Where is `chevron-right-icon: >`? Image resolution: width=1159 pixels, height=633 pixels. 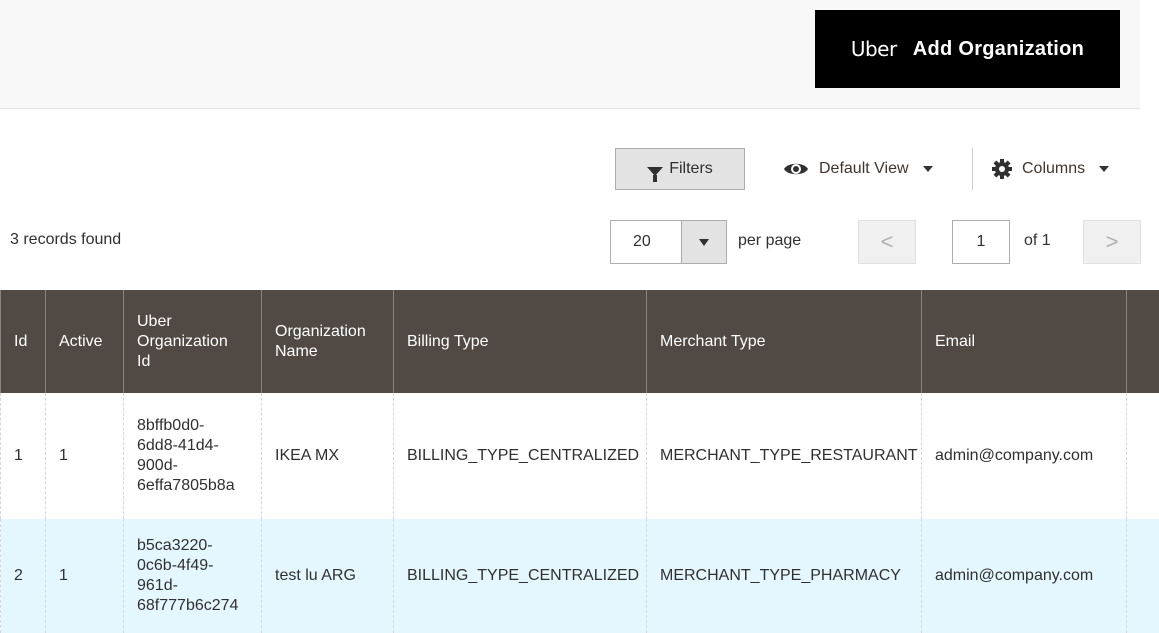 chevron-right-icon: > is located at coordinates (1112, 241).